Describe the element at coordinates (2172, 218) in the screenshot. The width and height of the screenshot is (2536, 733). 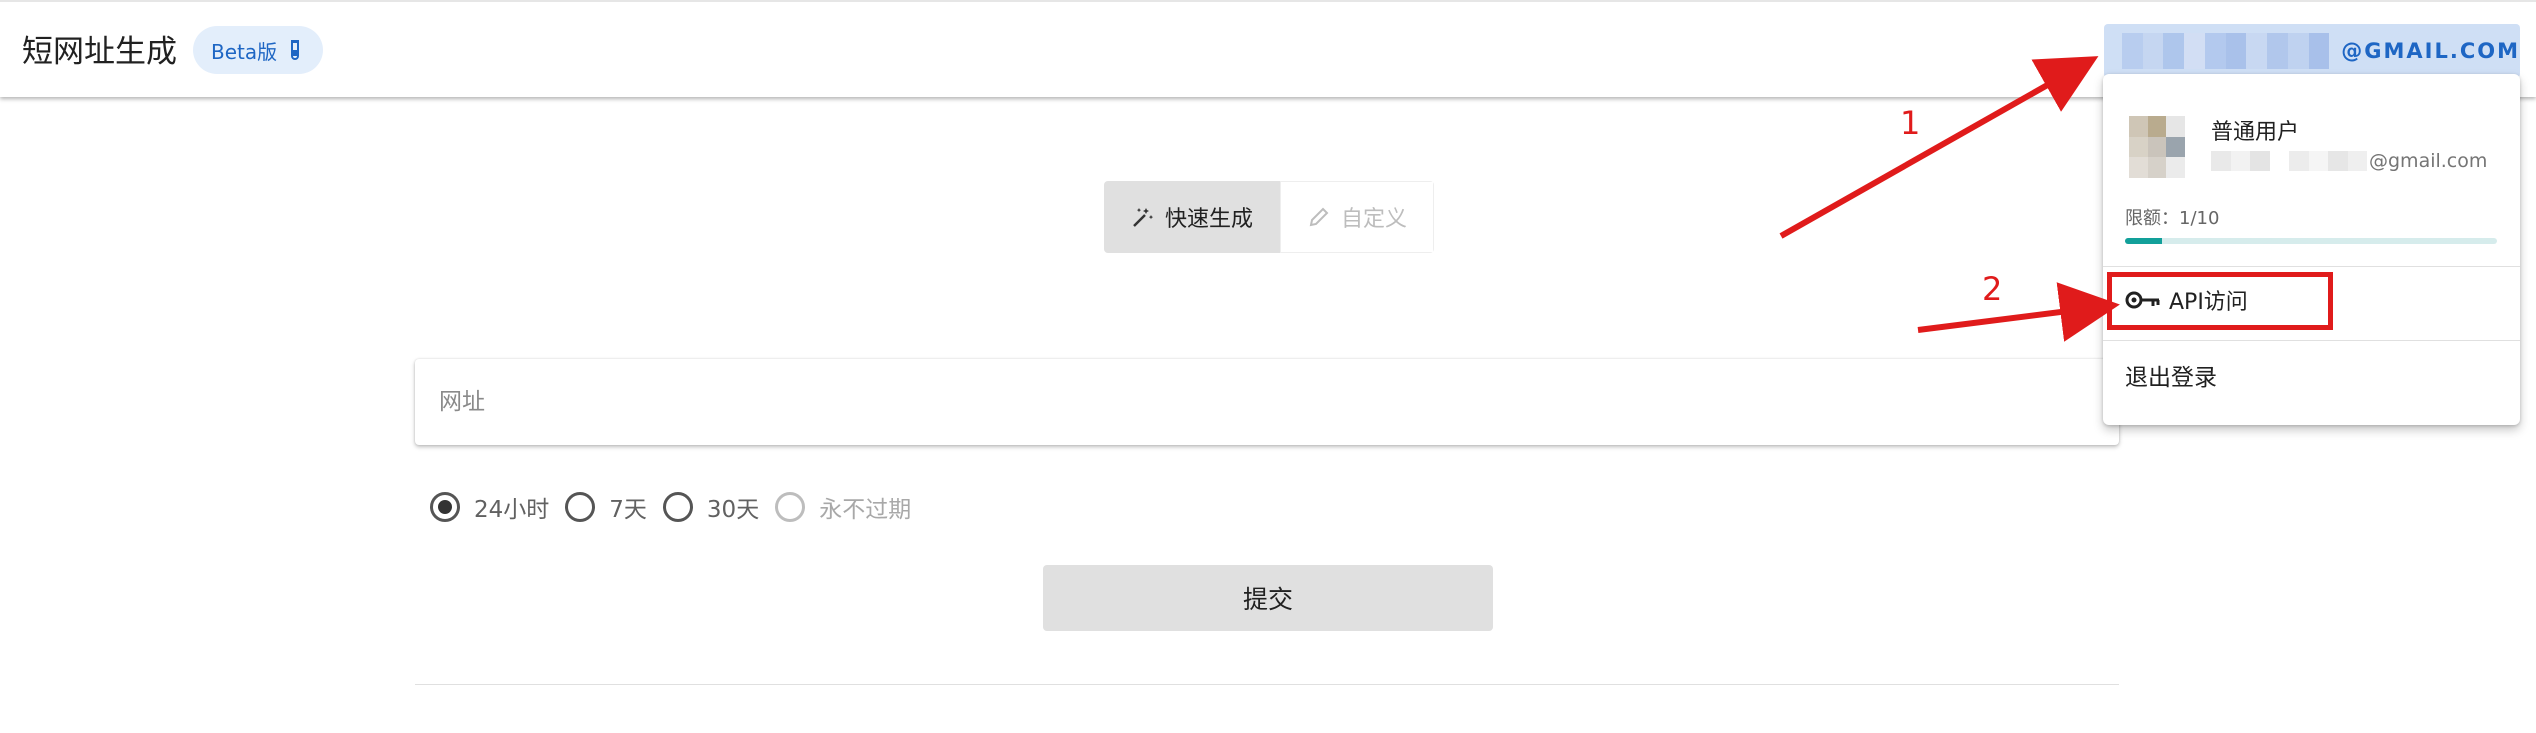
I see `quota-label: 限额：1/10` at that location.